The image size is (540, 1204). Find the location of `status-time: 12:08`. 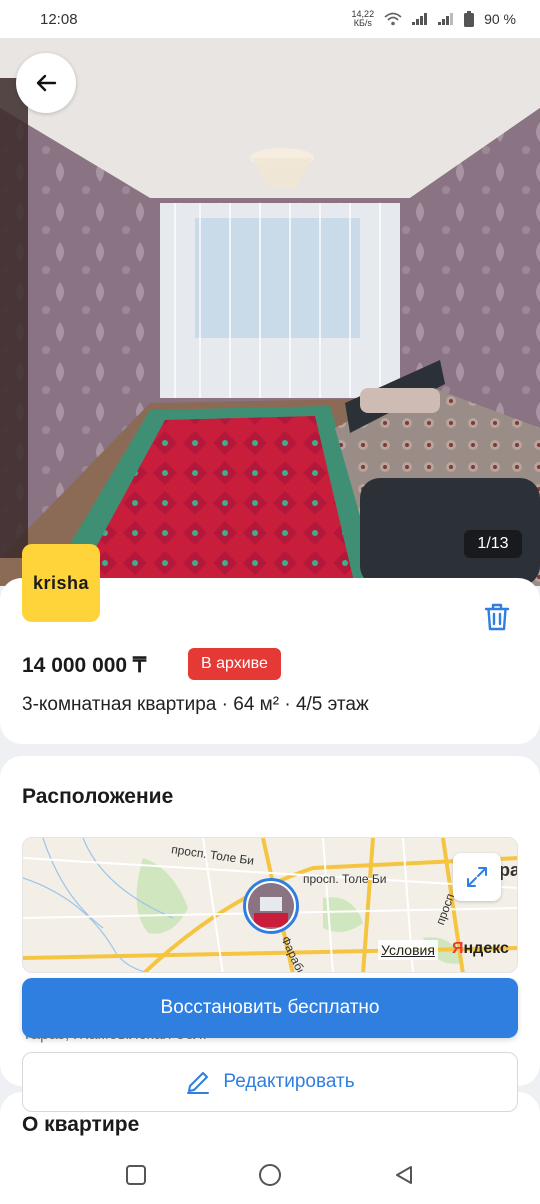

status-time: 12:08 is located at coordinates (59, 19).